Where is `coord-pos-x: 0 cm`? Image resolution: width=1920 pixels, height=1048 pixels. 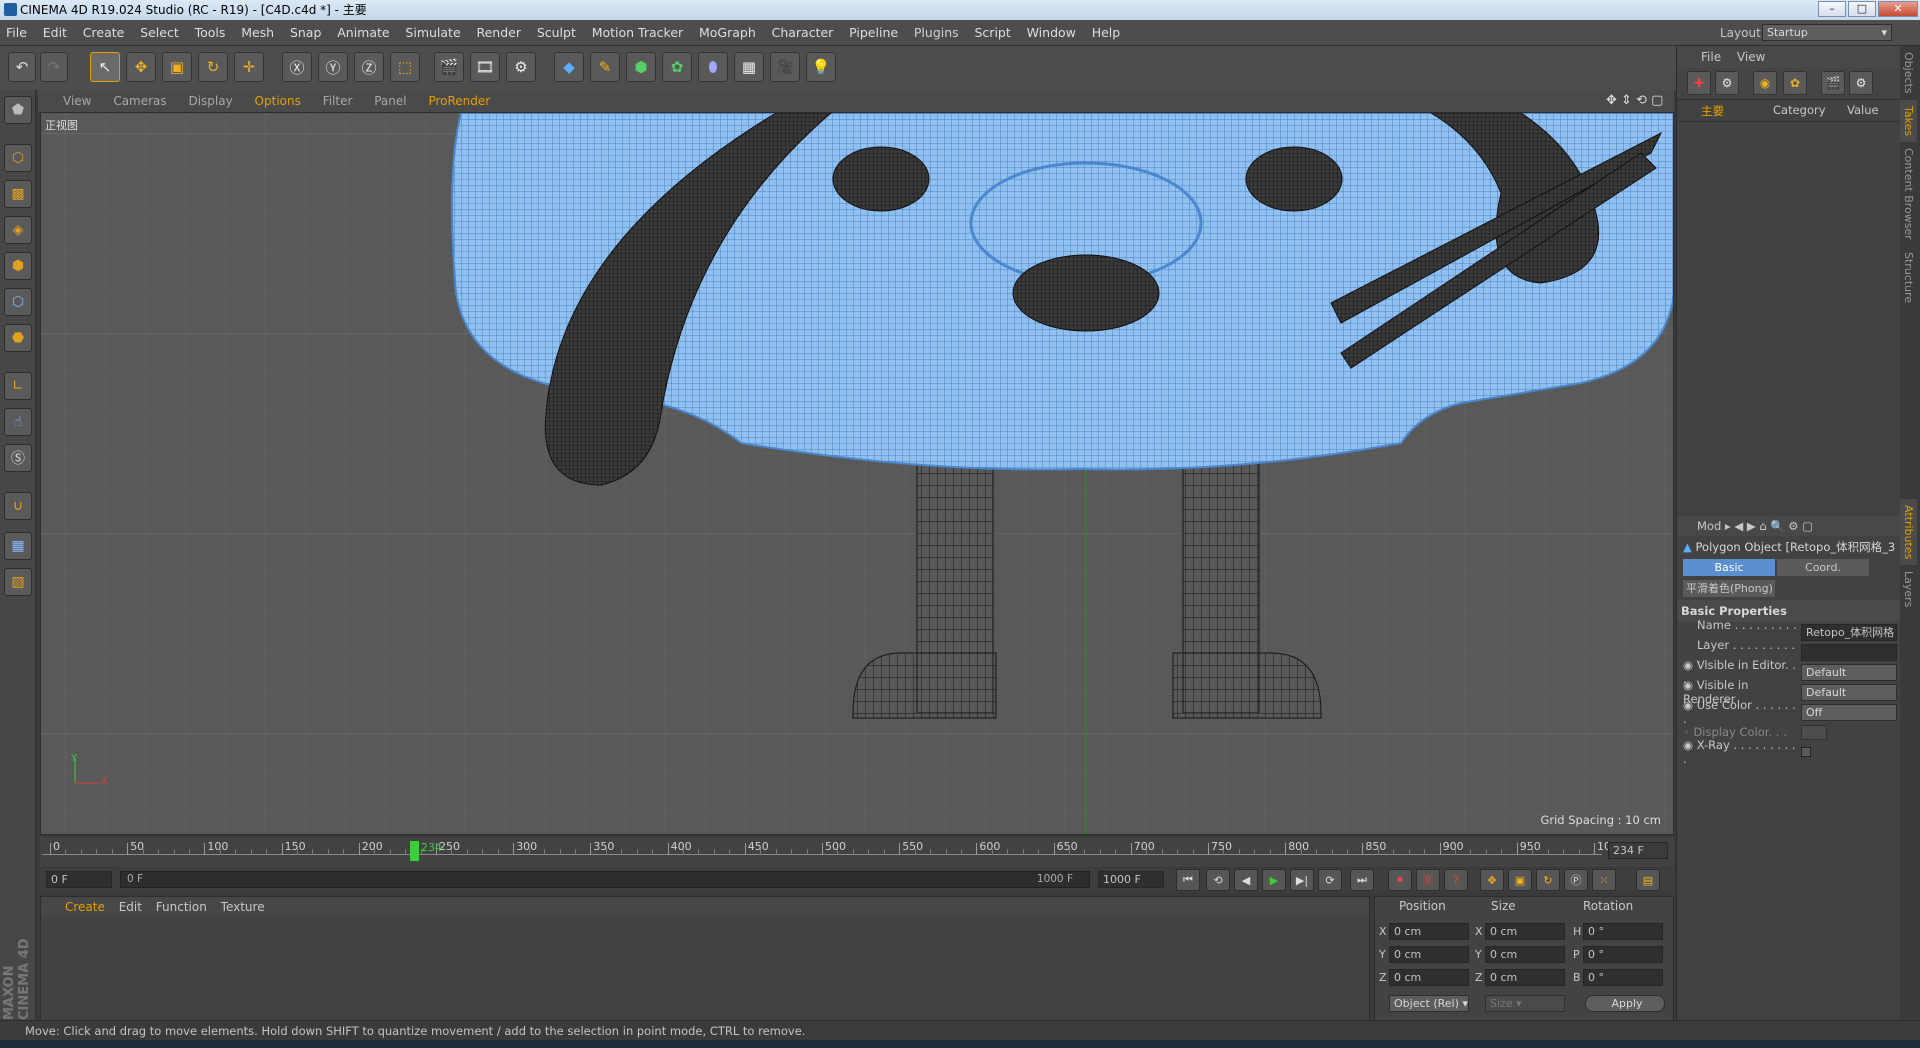 coord-pos-x: 0 cm is located at coordinates (1429, 931).